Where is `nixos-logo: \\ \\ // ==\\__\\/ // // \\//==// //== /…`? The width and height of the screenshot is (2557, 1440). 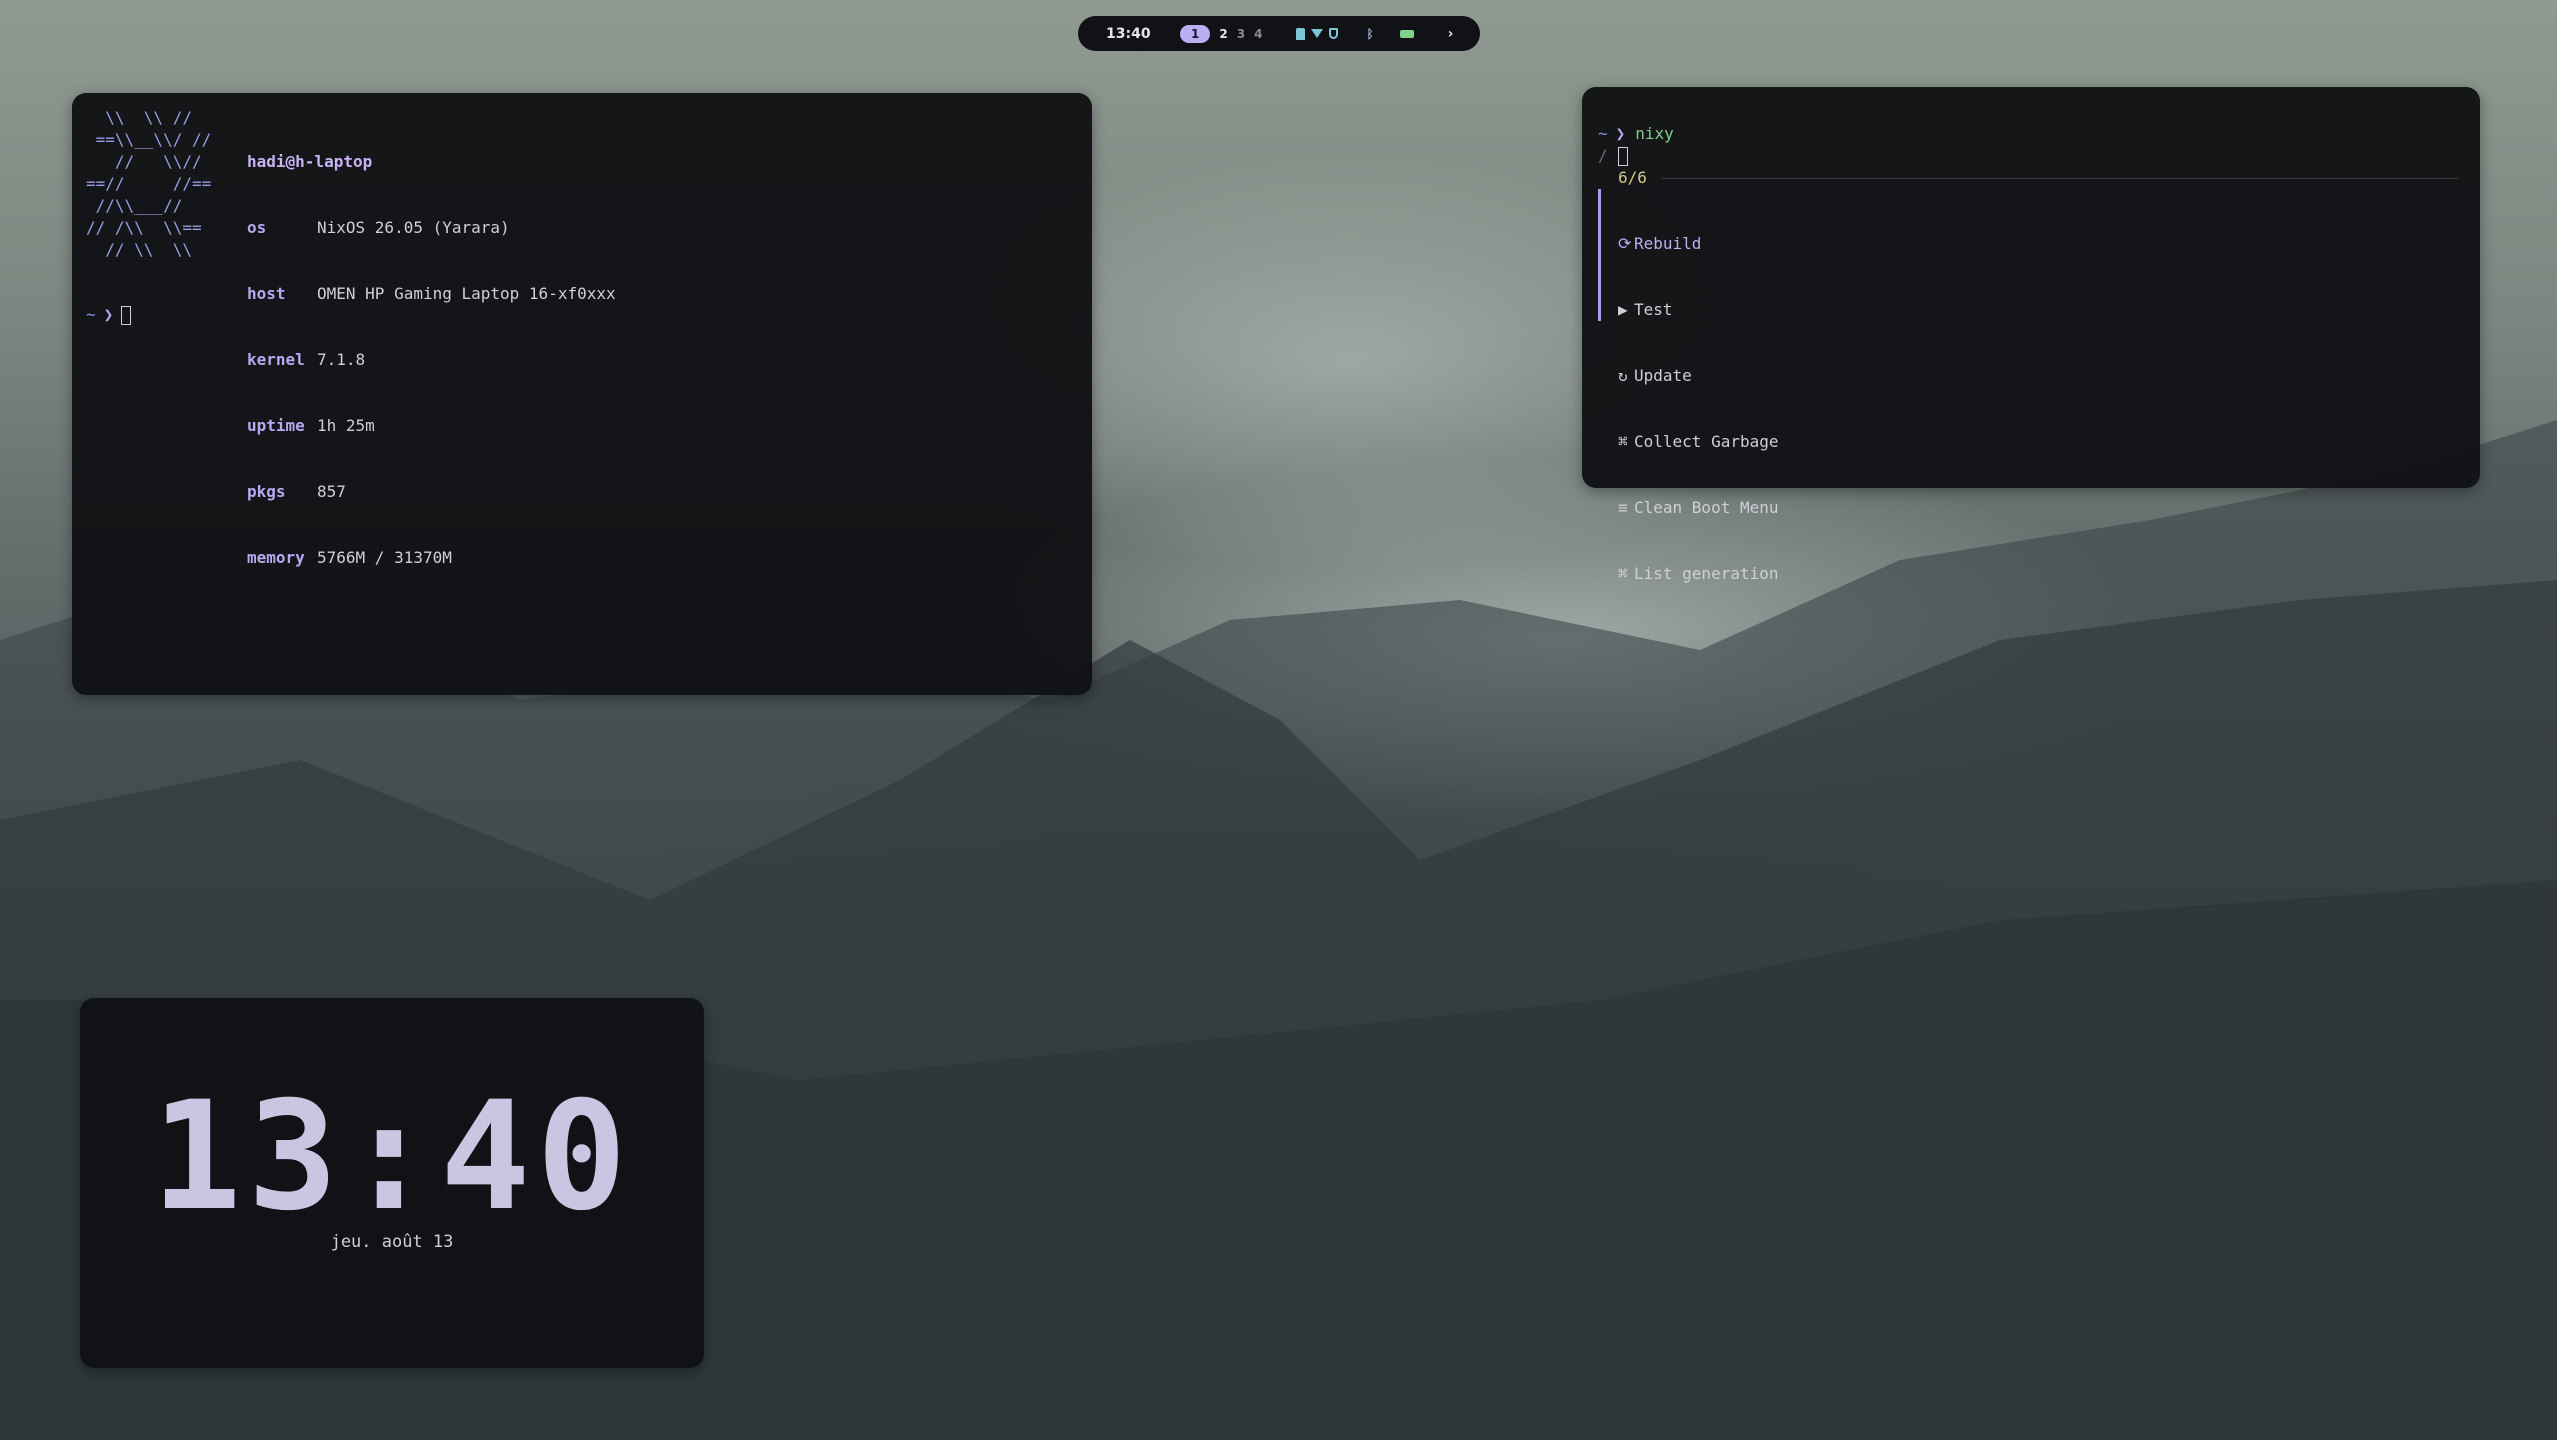
nixos-logo: \\ \\ // ==\\__\\/ // // \\//==// //== /… is located at coordinates (149, 183).